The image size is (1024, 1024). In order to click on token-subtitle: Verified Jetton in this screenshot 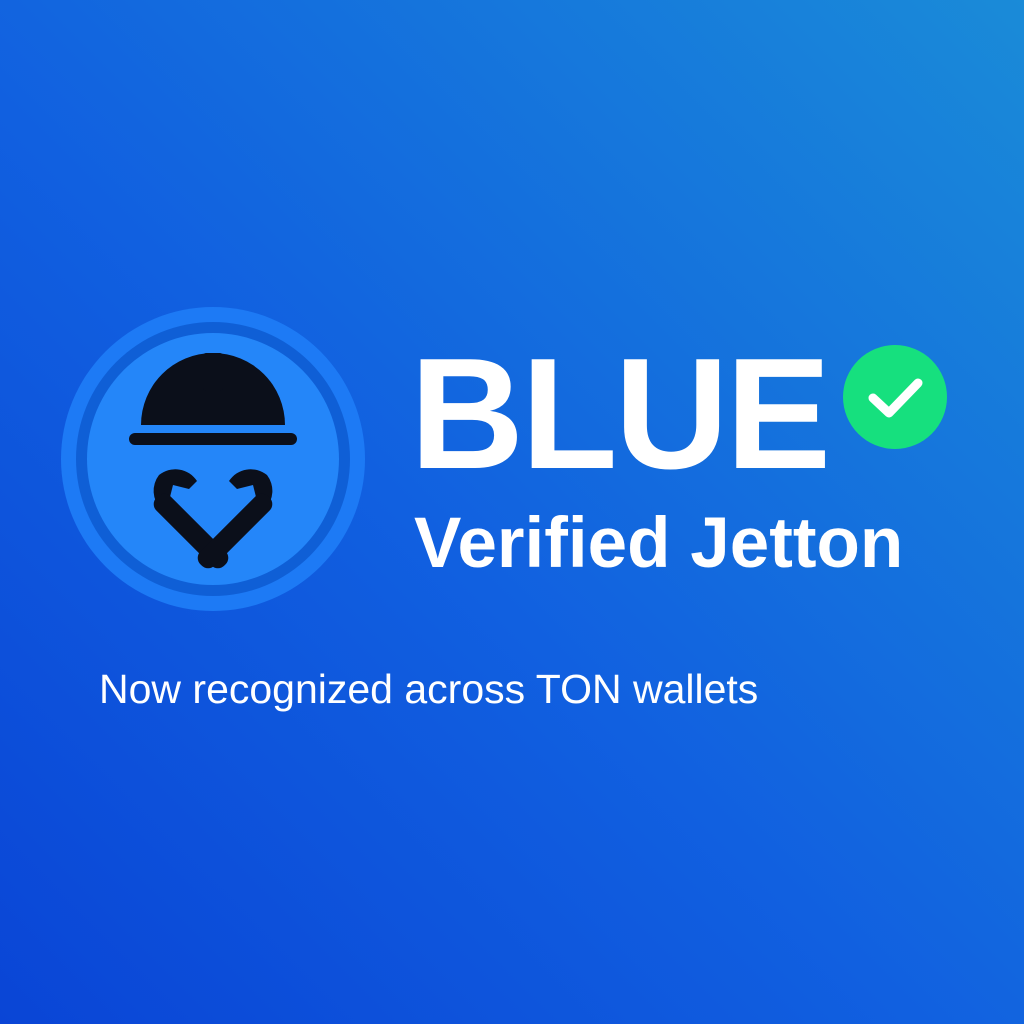, I will do `click(659, 543)`.